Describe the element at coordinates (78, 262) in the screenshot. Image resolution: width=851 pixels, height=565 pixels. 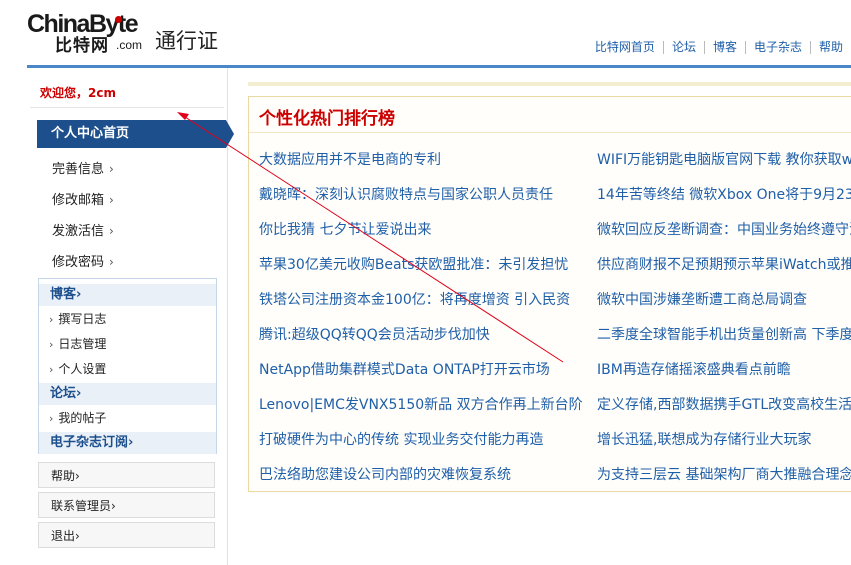
I see `sidebar-item-label: 修改密码` at that location.